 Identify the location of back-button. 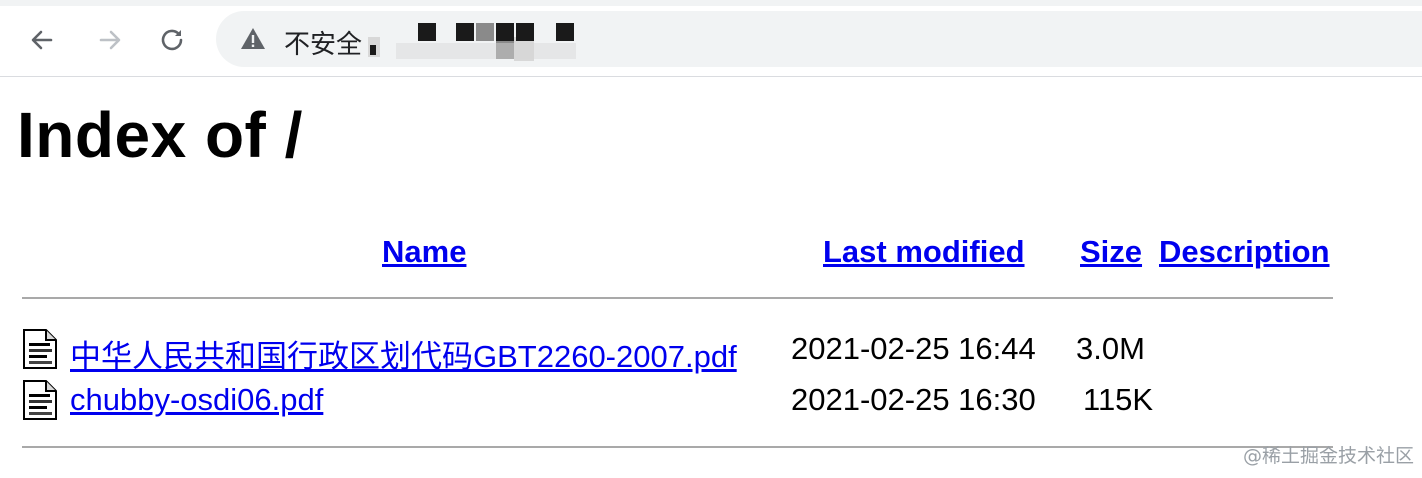
(42, 40).